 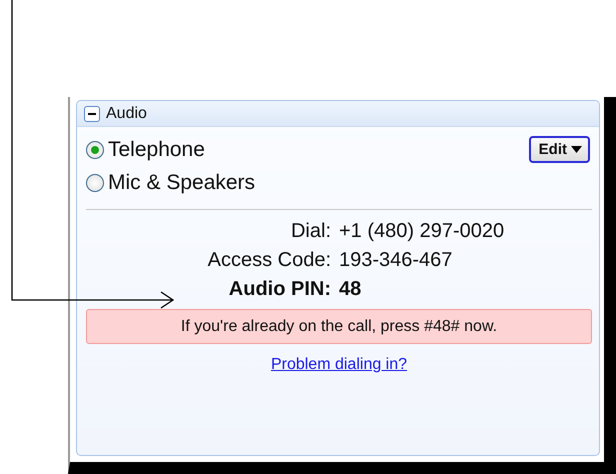 What do you see at coordinates (396, 260) in the screenshot?
I see `detail-value: 193-346-467` at bounding box center [396, 260].